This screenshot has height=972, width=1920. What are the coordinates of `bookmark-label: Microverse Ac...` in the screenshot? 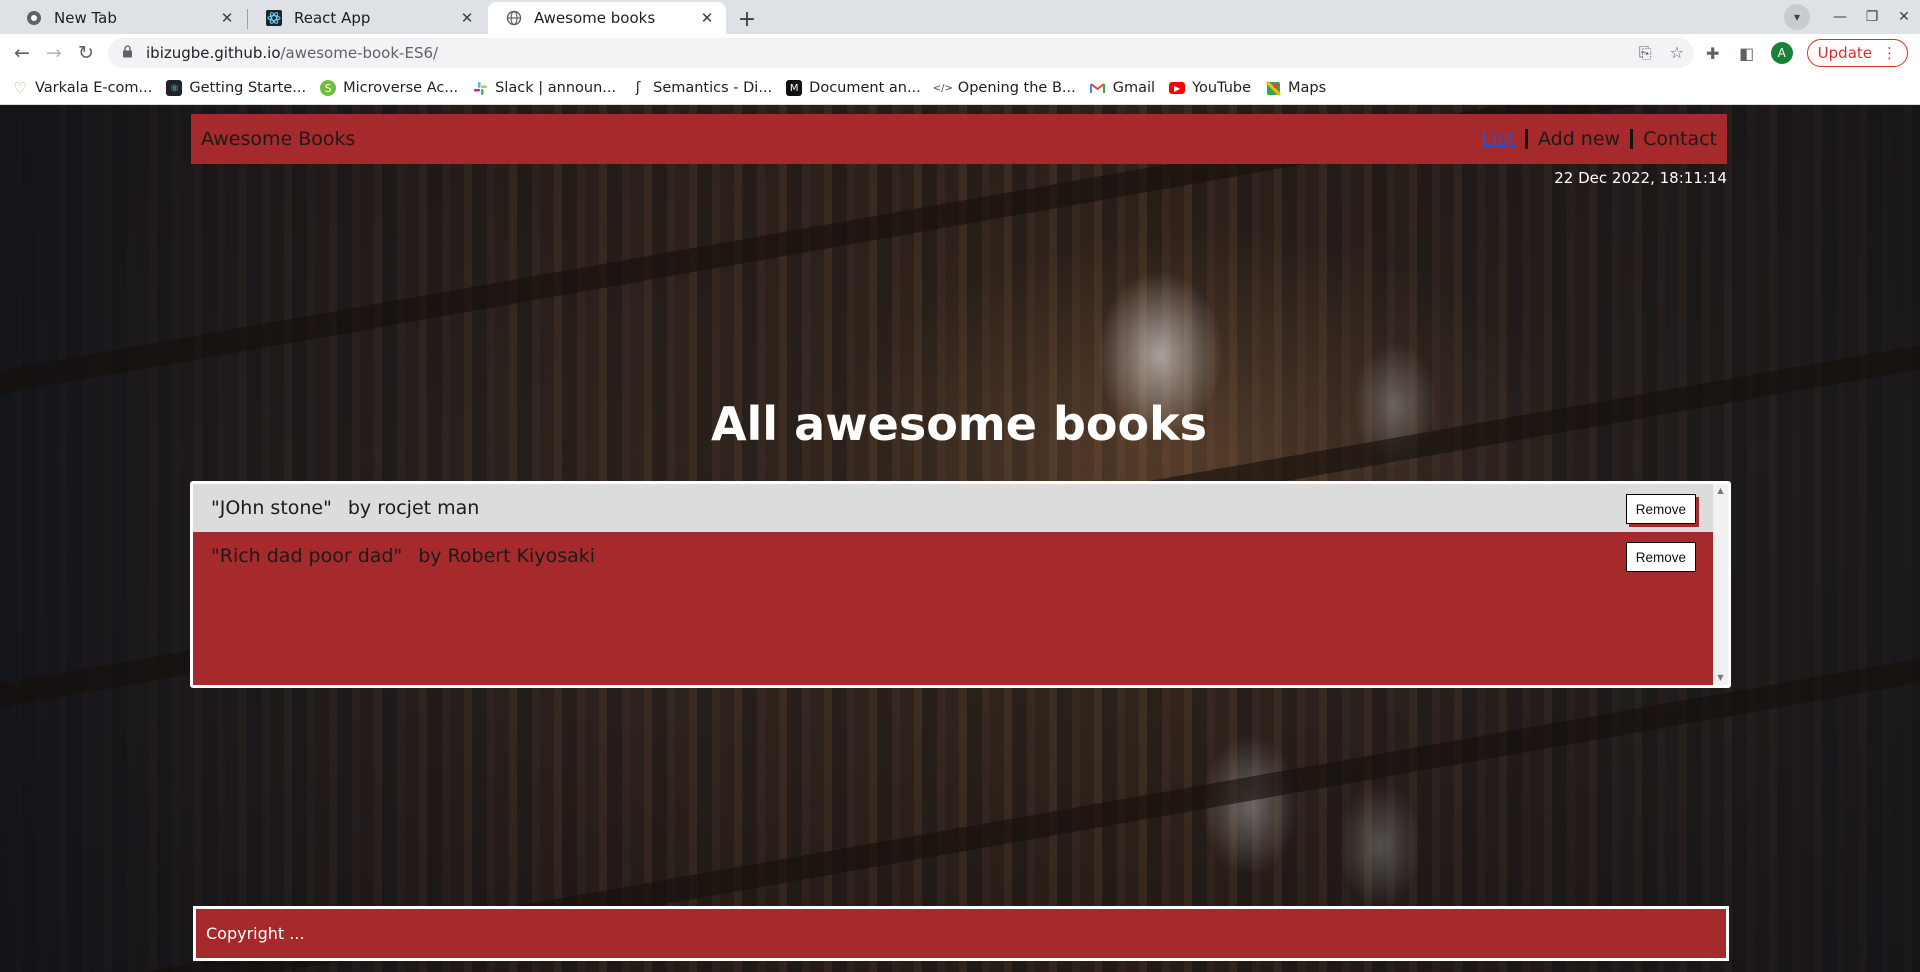 It's located at (401, 88).